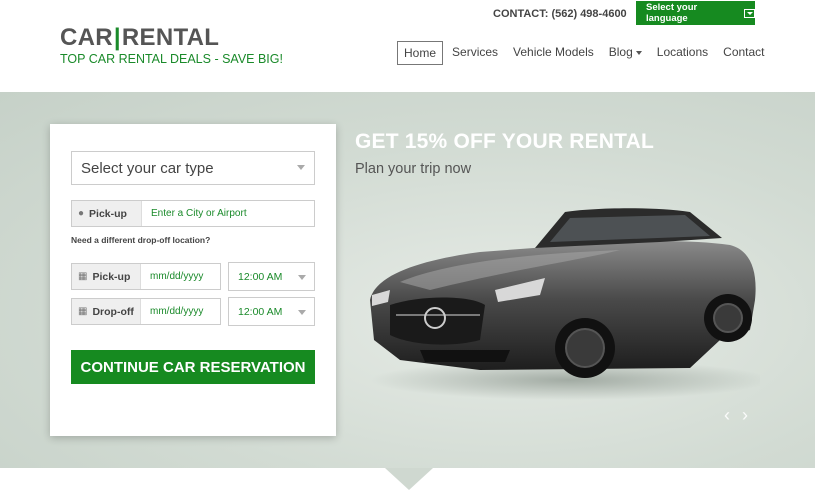 This screenshot has height=501, width=815. I want to click on nav-home: Home, so click(420, 53).